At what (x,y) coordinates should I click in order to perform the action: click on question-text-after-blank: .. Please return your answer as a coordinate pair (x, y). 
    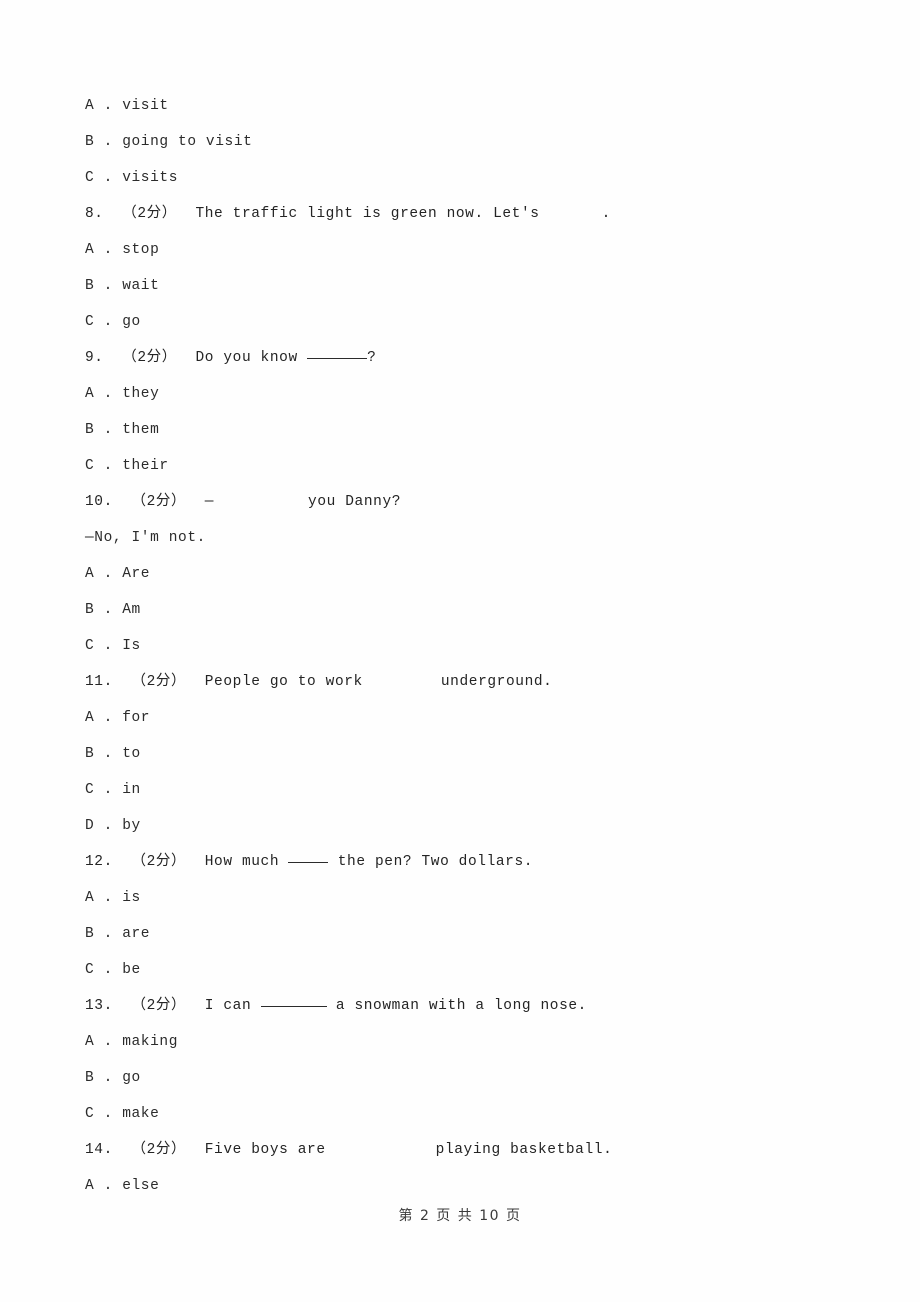
    Looking at the image, I should click on (606, 214).